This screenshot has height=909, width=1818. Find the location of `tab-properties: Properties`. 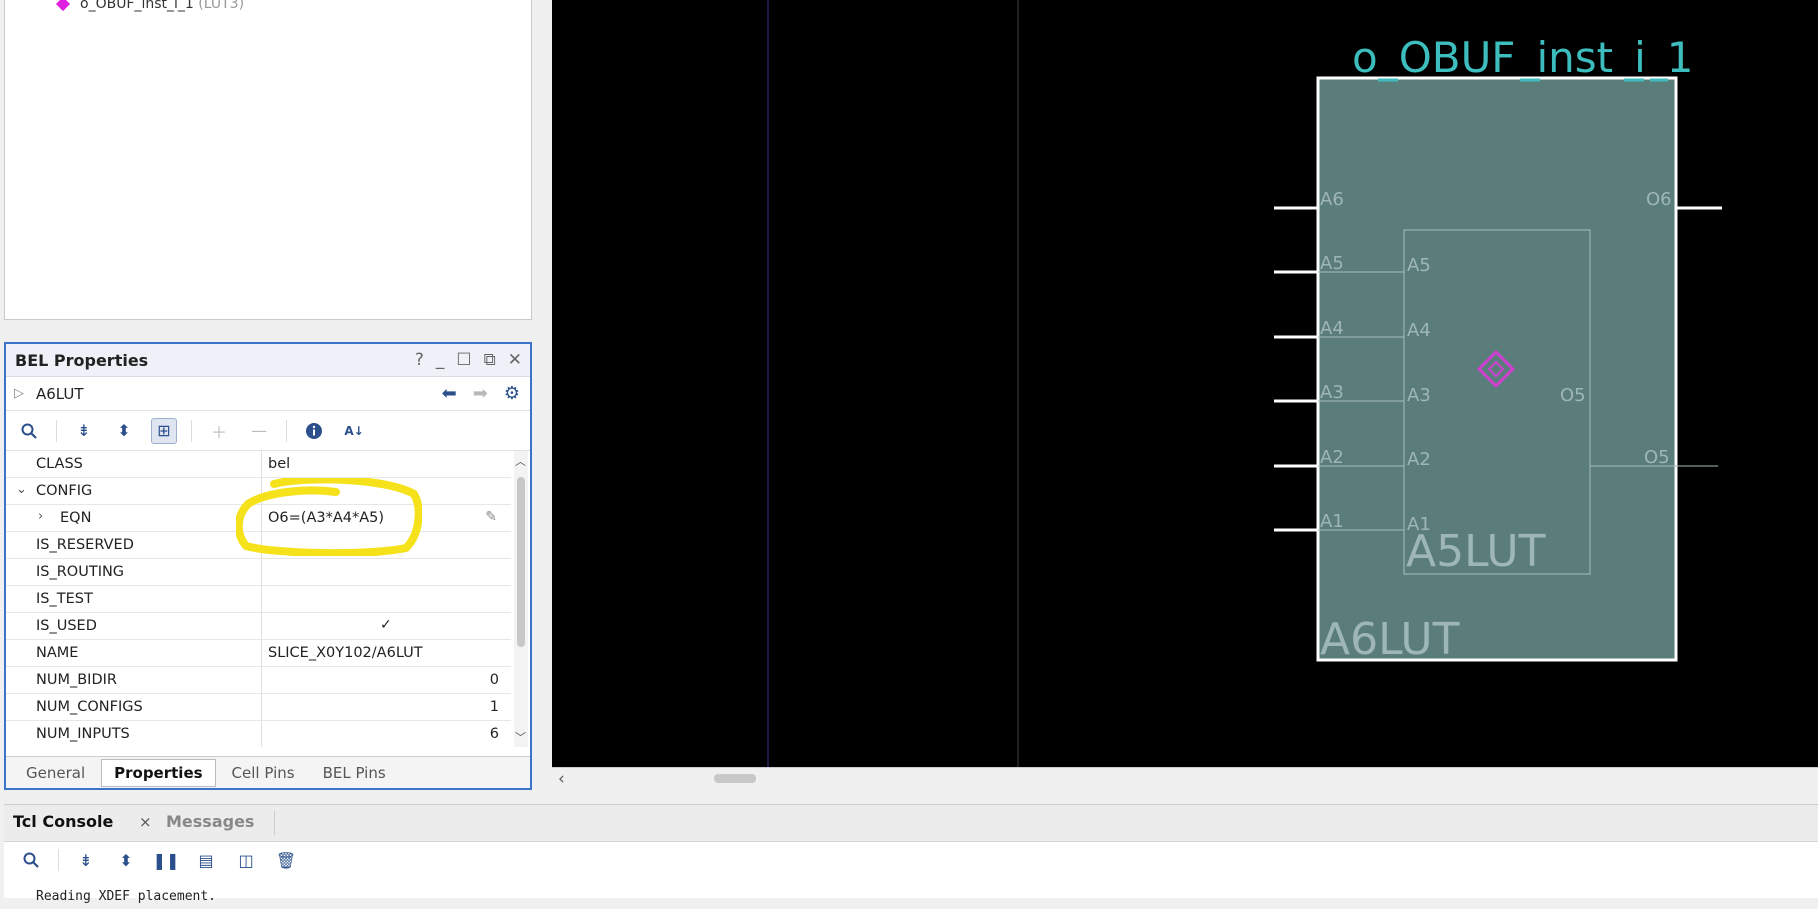

tab-properties: Properties is located at coordinates (158, 772).